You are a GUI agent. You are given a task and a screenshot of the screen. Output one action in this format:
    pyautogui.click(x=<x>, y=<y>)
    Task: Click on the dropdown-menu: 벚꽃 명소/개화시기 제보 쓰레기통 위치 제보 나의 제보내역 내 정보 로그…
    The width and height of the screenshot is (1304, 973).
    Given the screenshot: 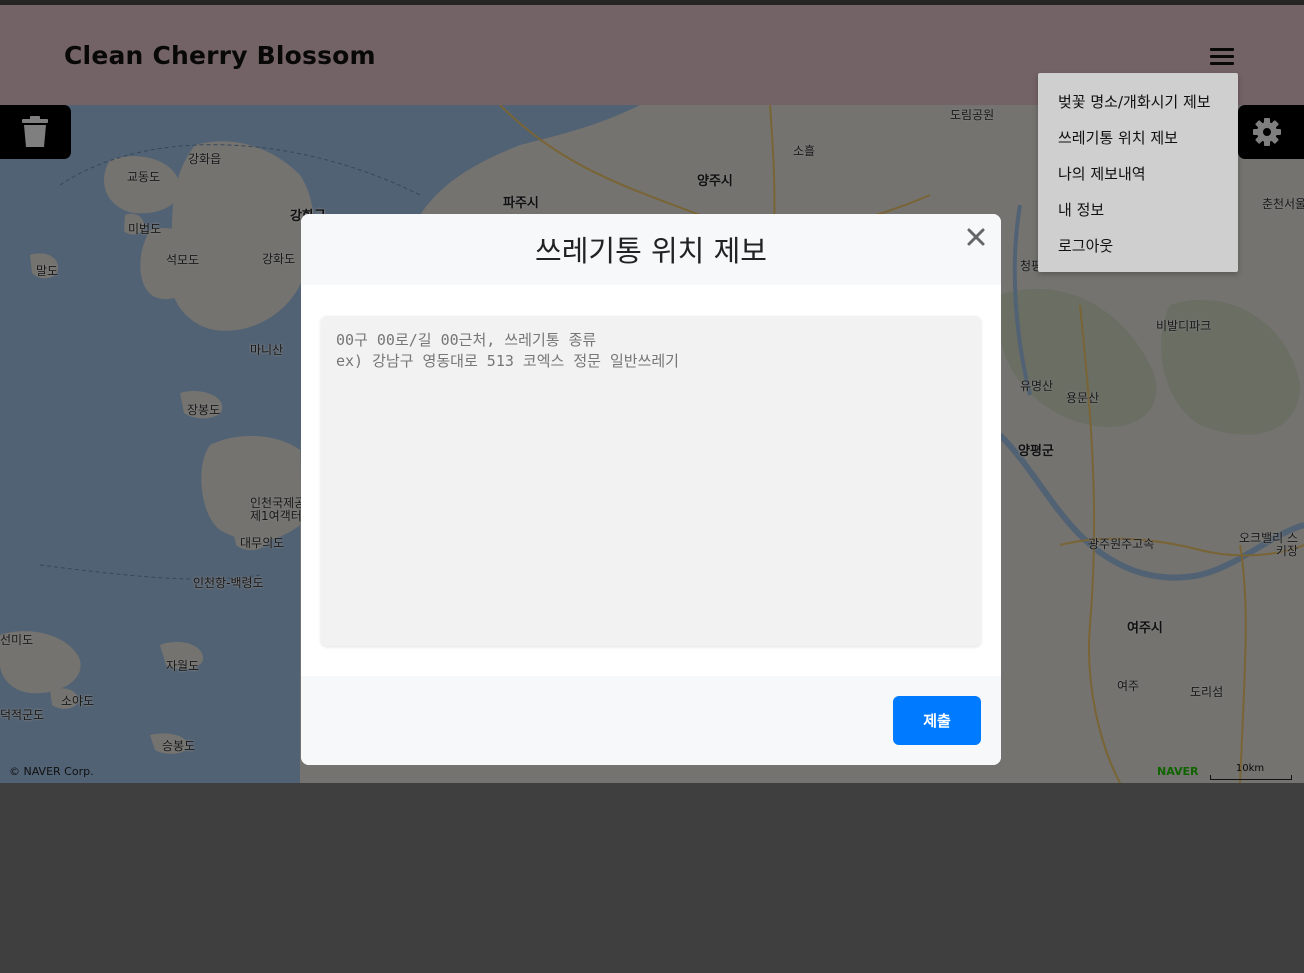 What is the action you would take?
    pyautogui.click(x=1138, y=172)
    